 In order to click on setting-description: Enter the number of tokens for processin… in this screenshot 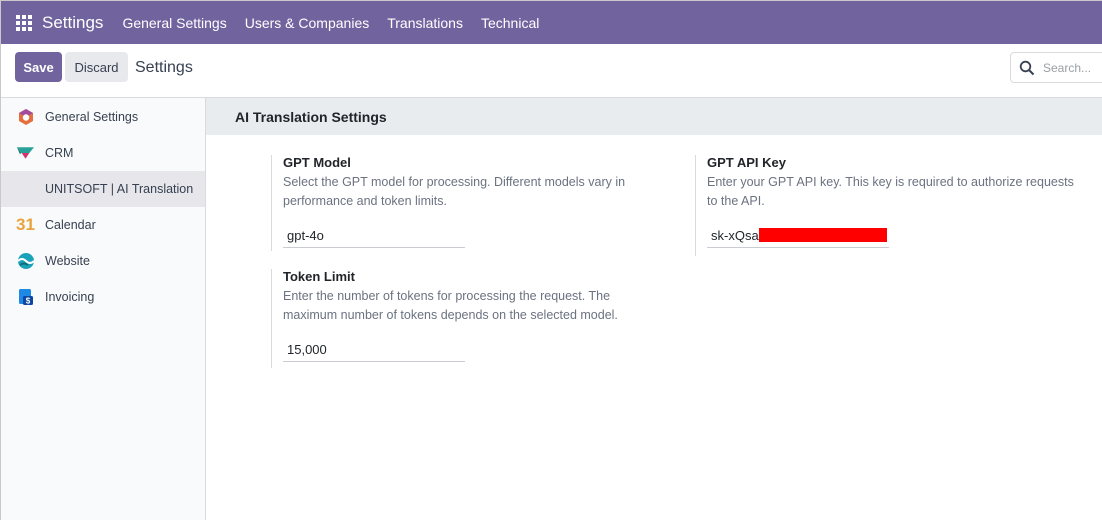, I will do `click(450, 305)`.